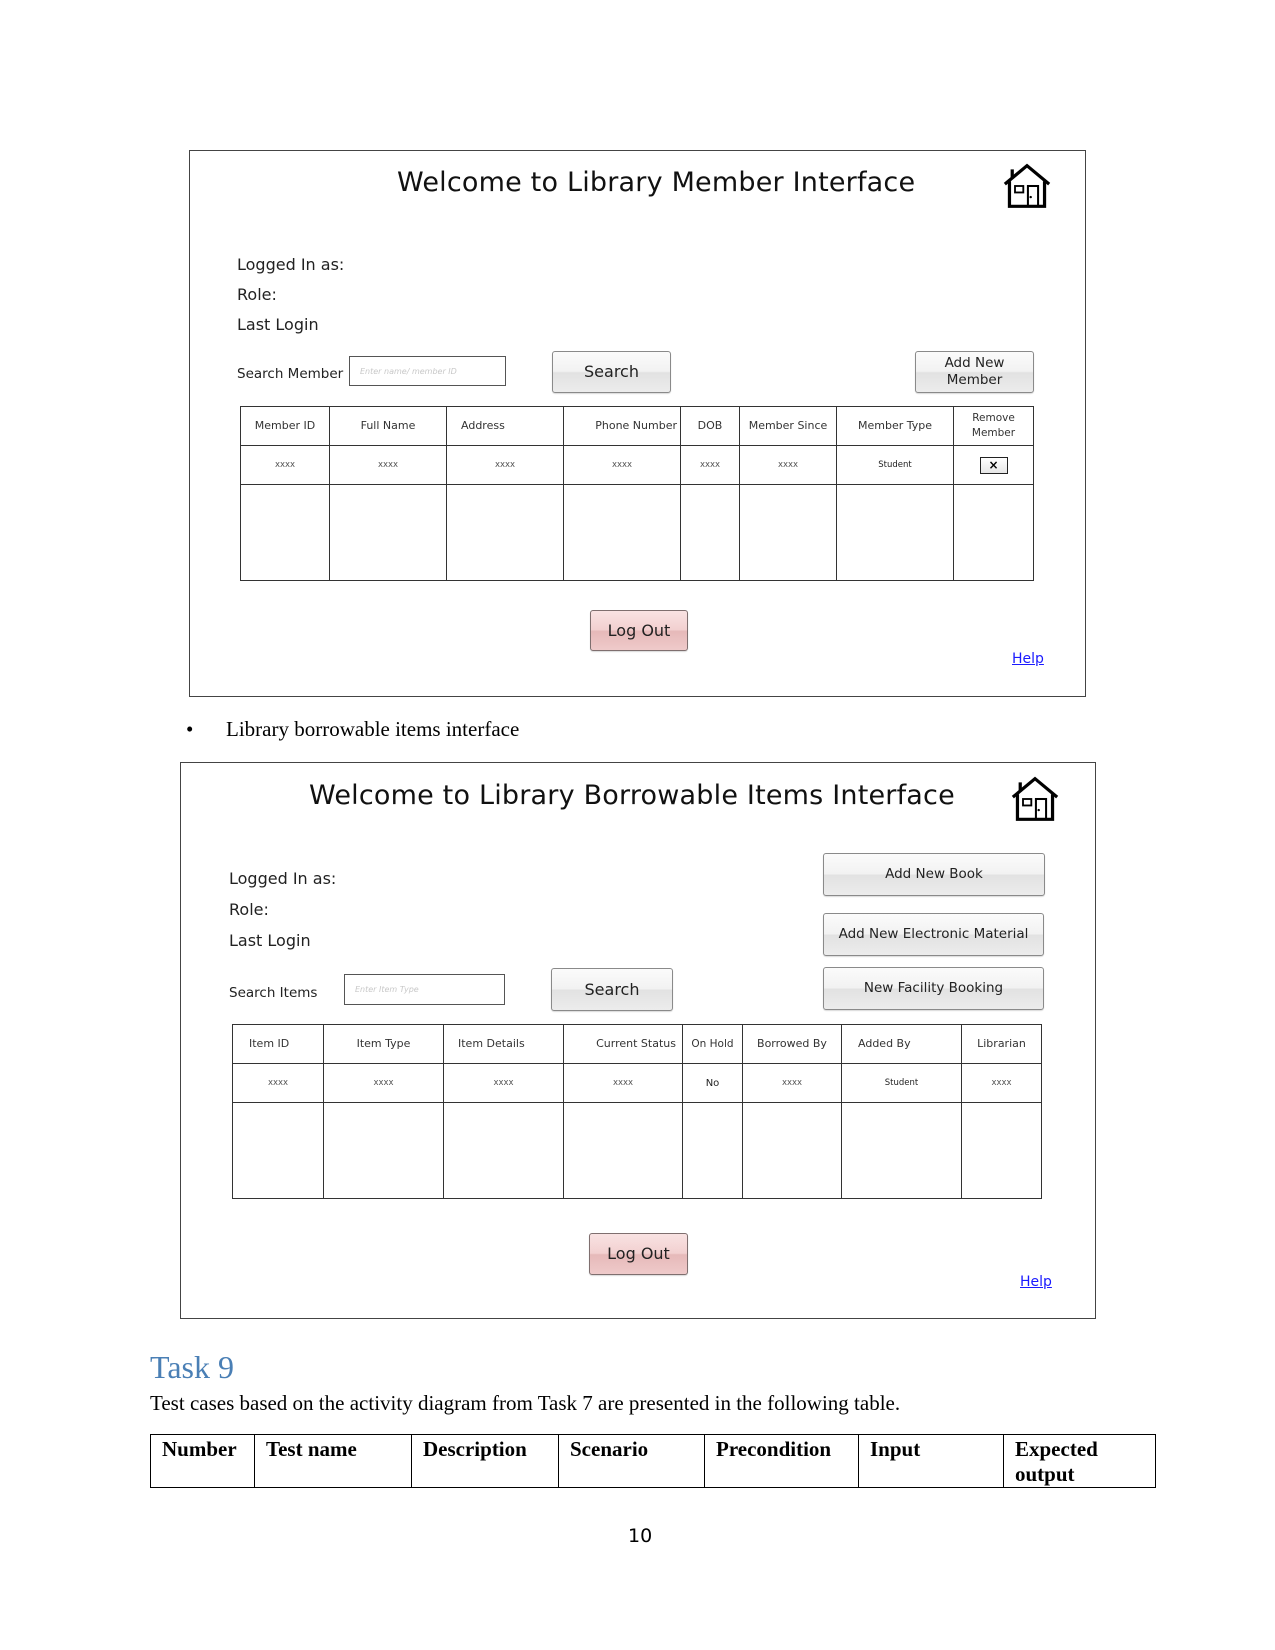  I want to click on header-item-details: Item Details, so click(503, 1044).